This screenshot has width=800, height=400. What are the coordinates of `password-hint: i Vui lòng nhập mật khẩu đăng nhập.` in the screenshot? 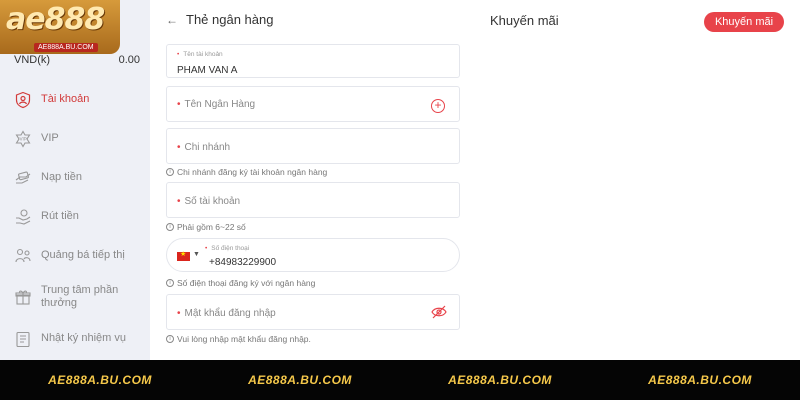 It's located at (238, 339).